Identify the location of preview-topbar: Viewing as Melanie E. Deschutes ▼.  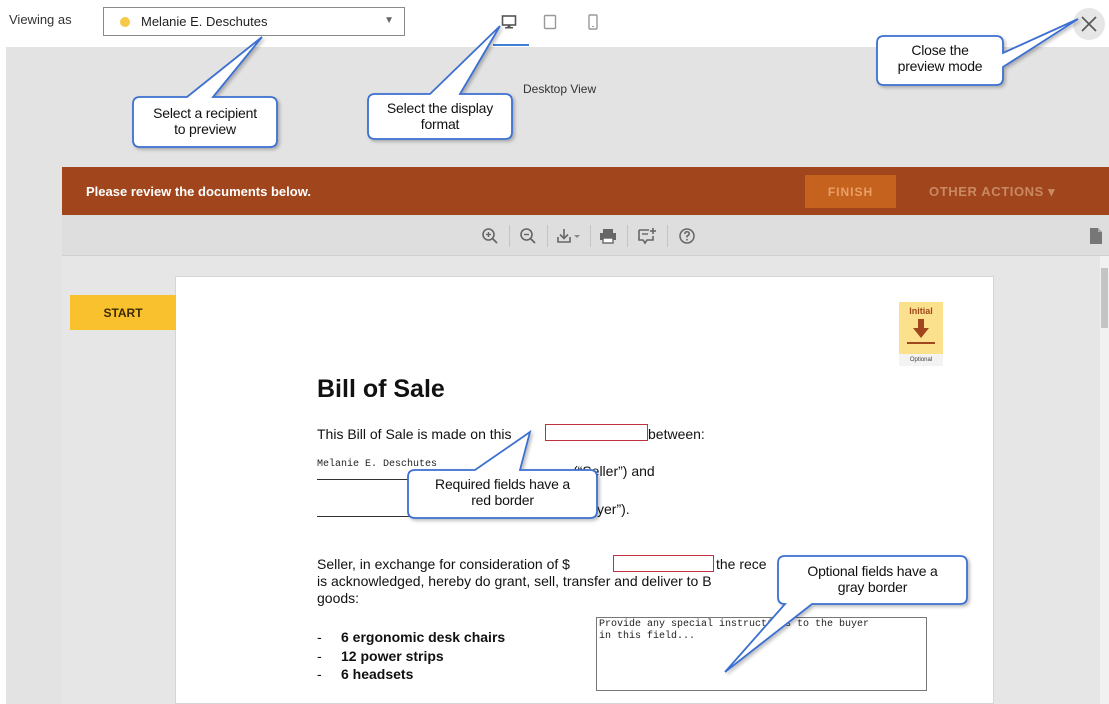
(554, 23).